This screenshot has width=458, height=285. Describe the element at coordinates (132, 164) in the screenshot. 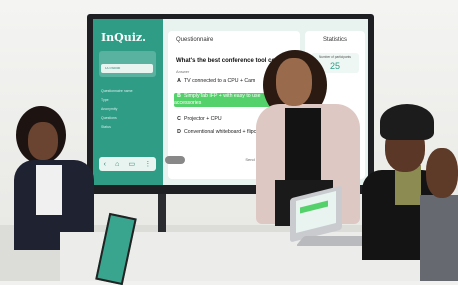

I see `pages-icon: ▭` at that location.